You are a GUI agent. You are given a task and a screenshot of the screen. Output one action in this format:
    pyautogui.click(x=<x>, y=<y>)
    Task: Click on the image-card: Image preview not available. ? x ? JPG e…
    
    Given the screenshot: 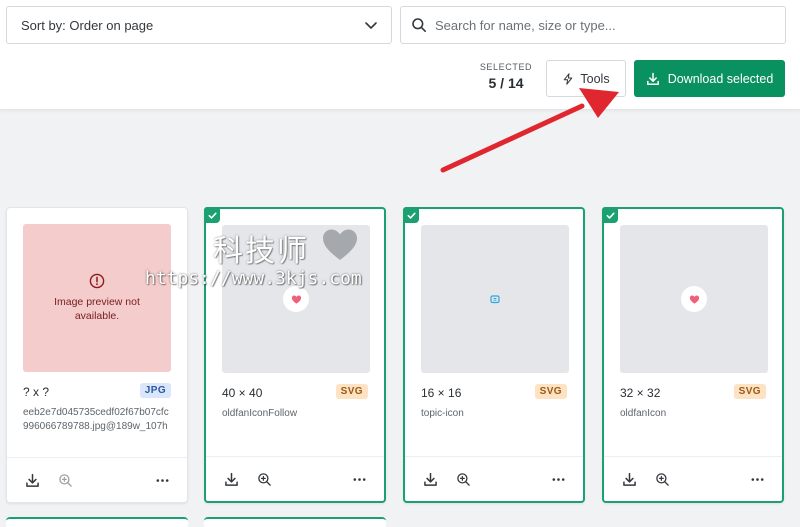 What is the action you would take?
    pyautogui.click(x=97, y=355)
    